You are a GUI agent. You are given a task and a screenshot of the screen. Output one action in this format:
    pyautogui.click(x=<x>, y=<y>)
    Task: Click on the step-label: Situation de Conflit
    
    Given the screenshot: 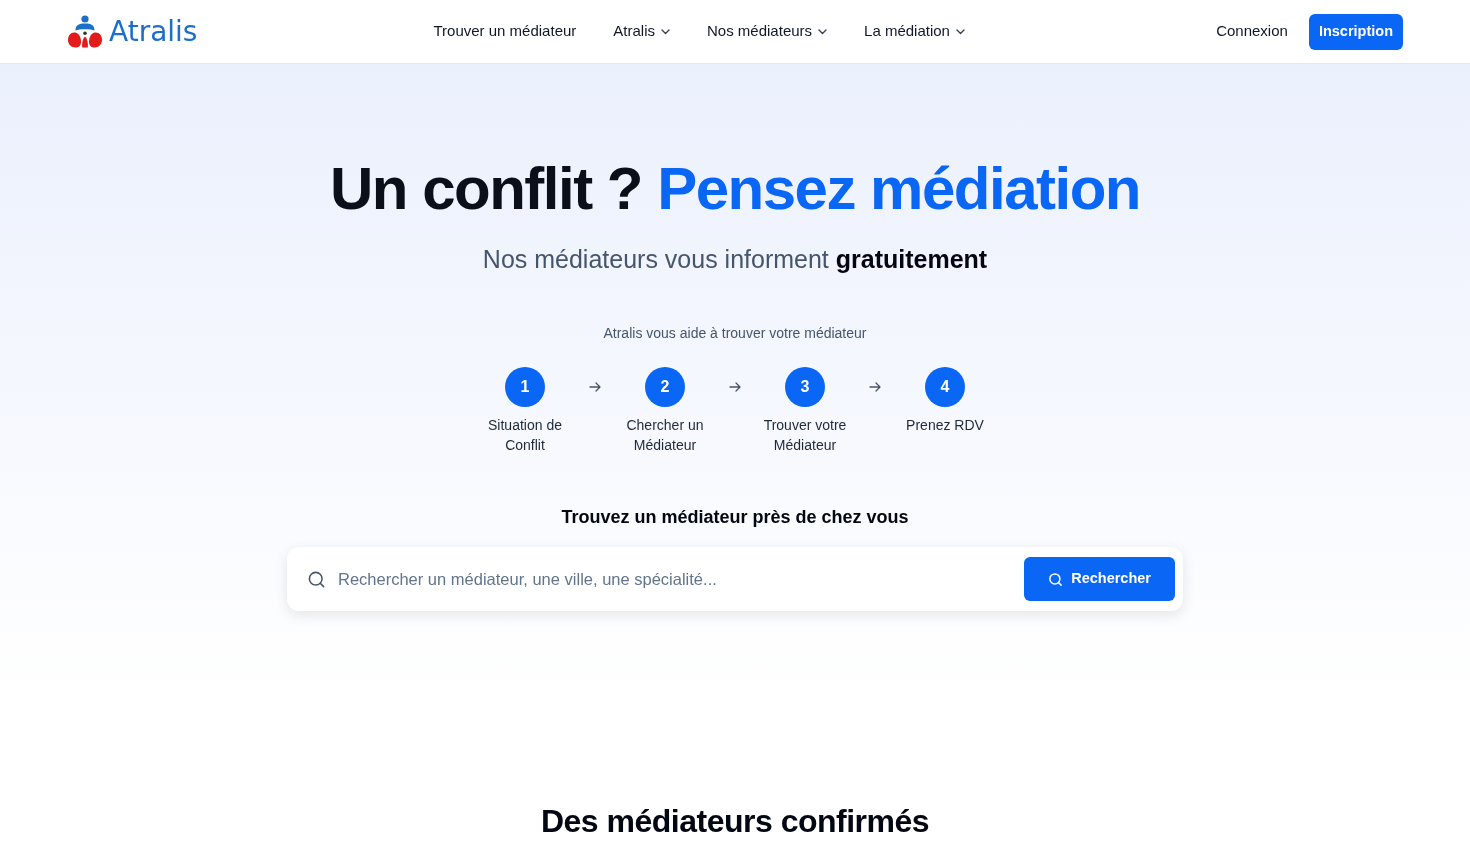 What is the action you would take?
    pyautogui.click(x=525, y=435)
    